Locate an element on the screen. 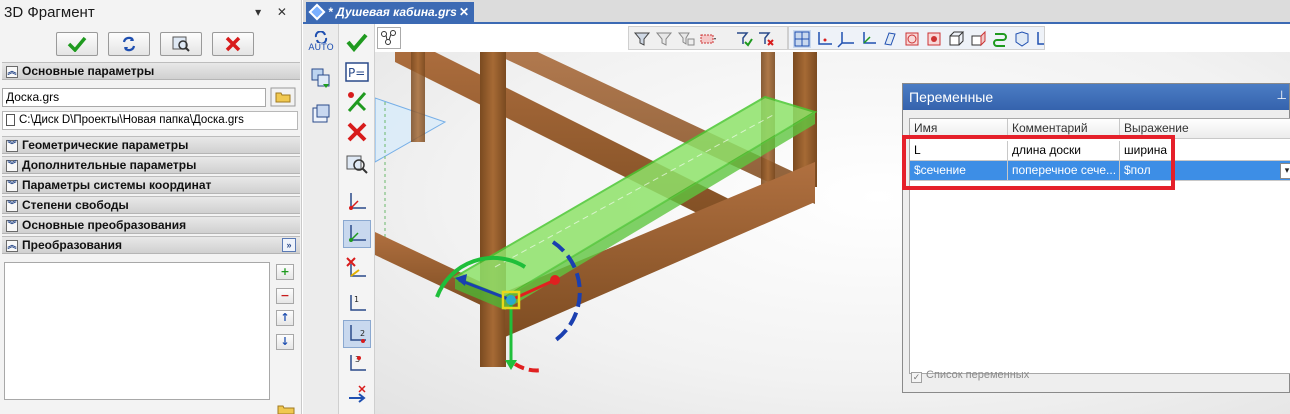  pin-icon: ⊥ is located at coordinates (1282, 95).